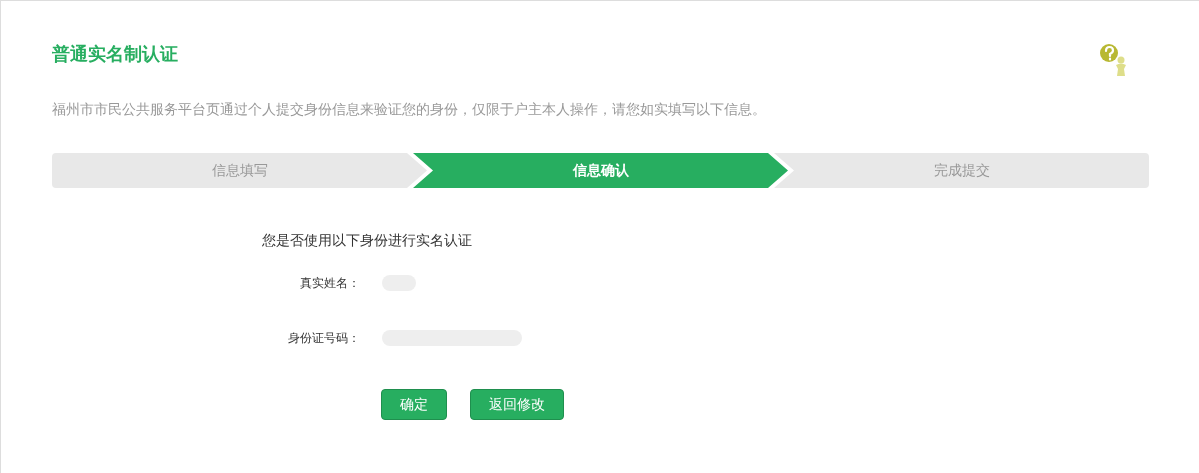  I want to click on progress-step: 信息确认, so click(600, 170).